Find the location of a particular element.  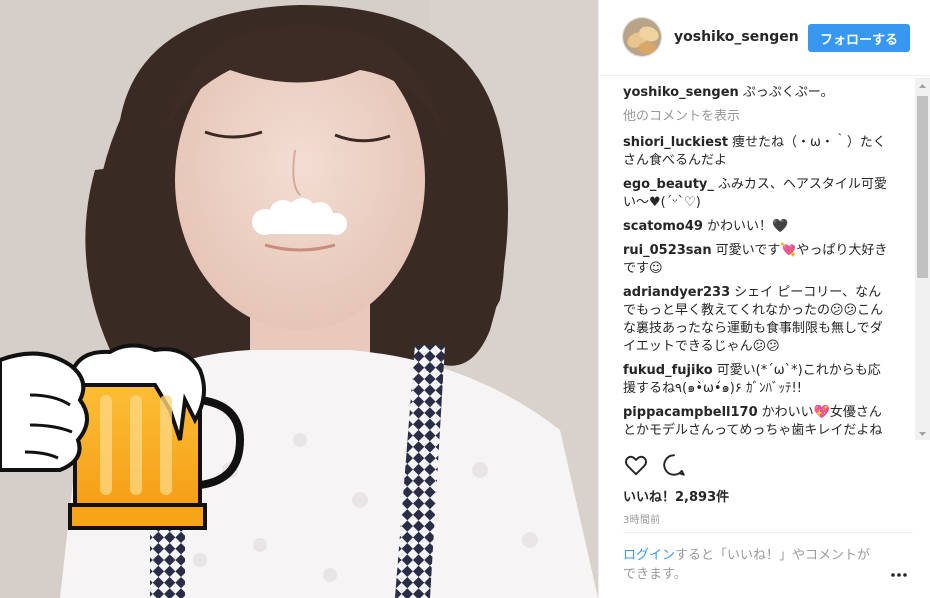

caption: yoshiko_sengen ぷっぷくぷー。 is located at coordinates (756, 93).